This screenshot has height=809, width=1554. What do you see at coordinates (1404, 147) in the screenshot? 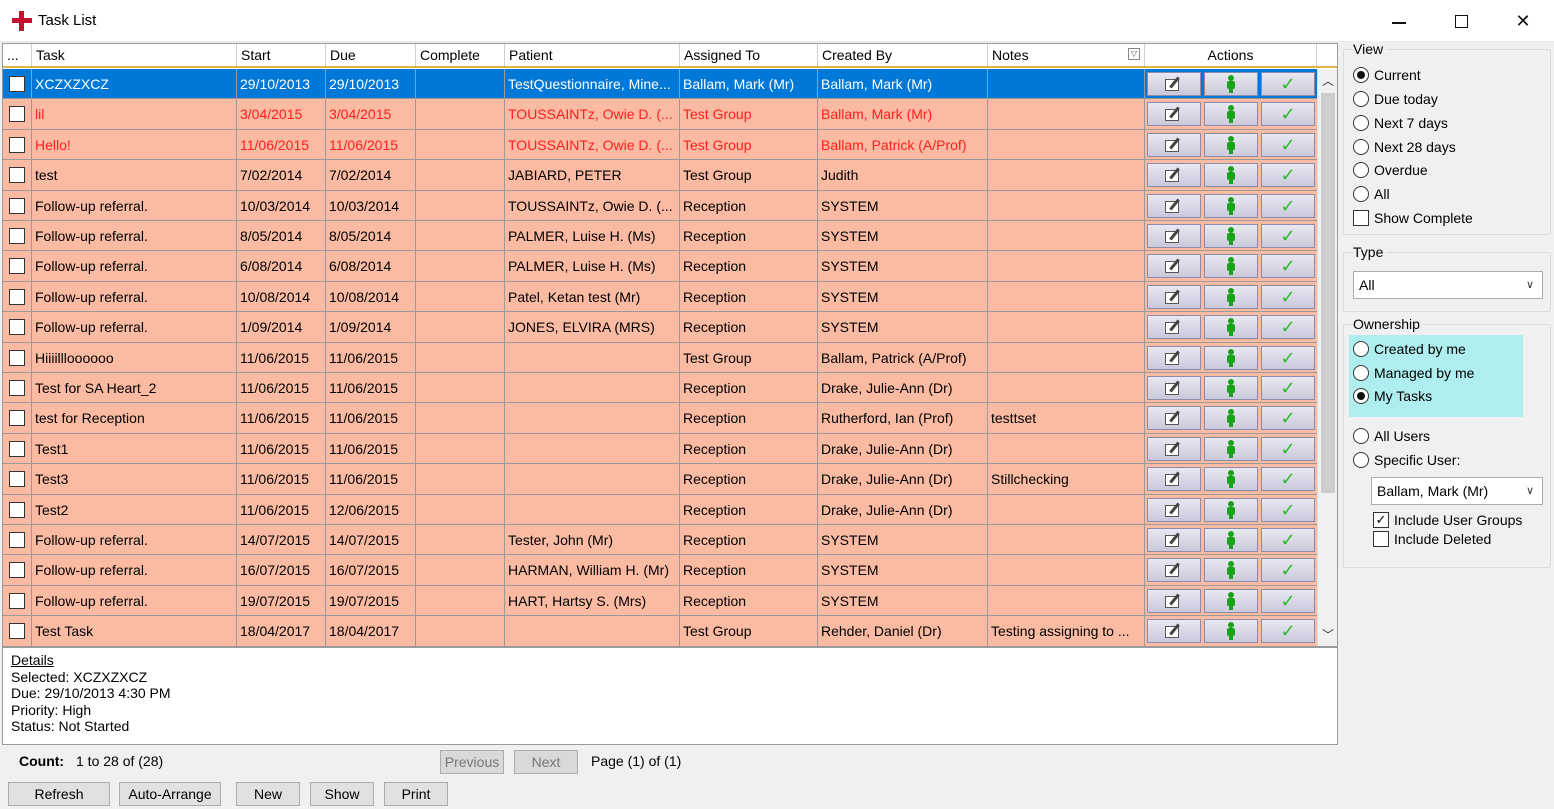
I see `view-option-next-28-days: Next 28 days` at bounding box center [1404, 147].